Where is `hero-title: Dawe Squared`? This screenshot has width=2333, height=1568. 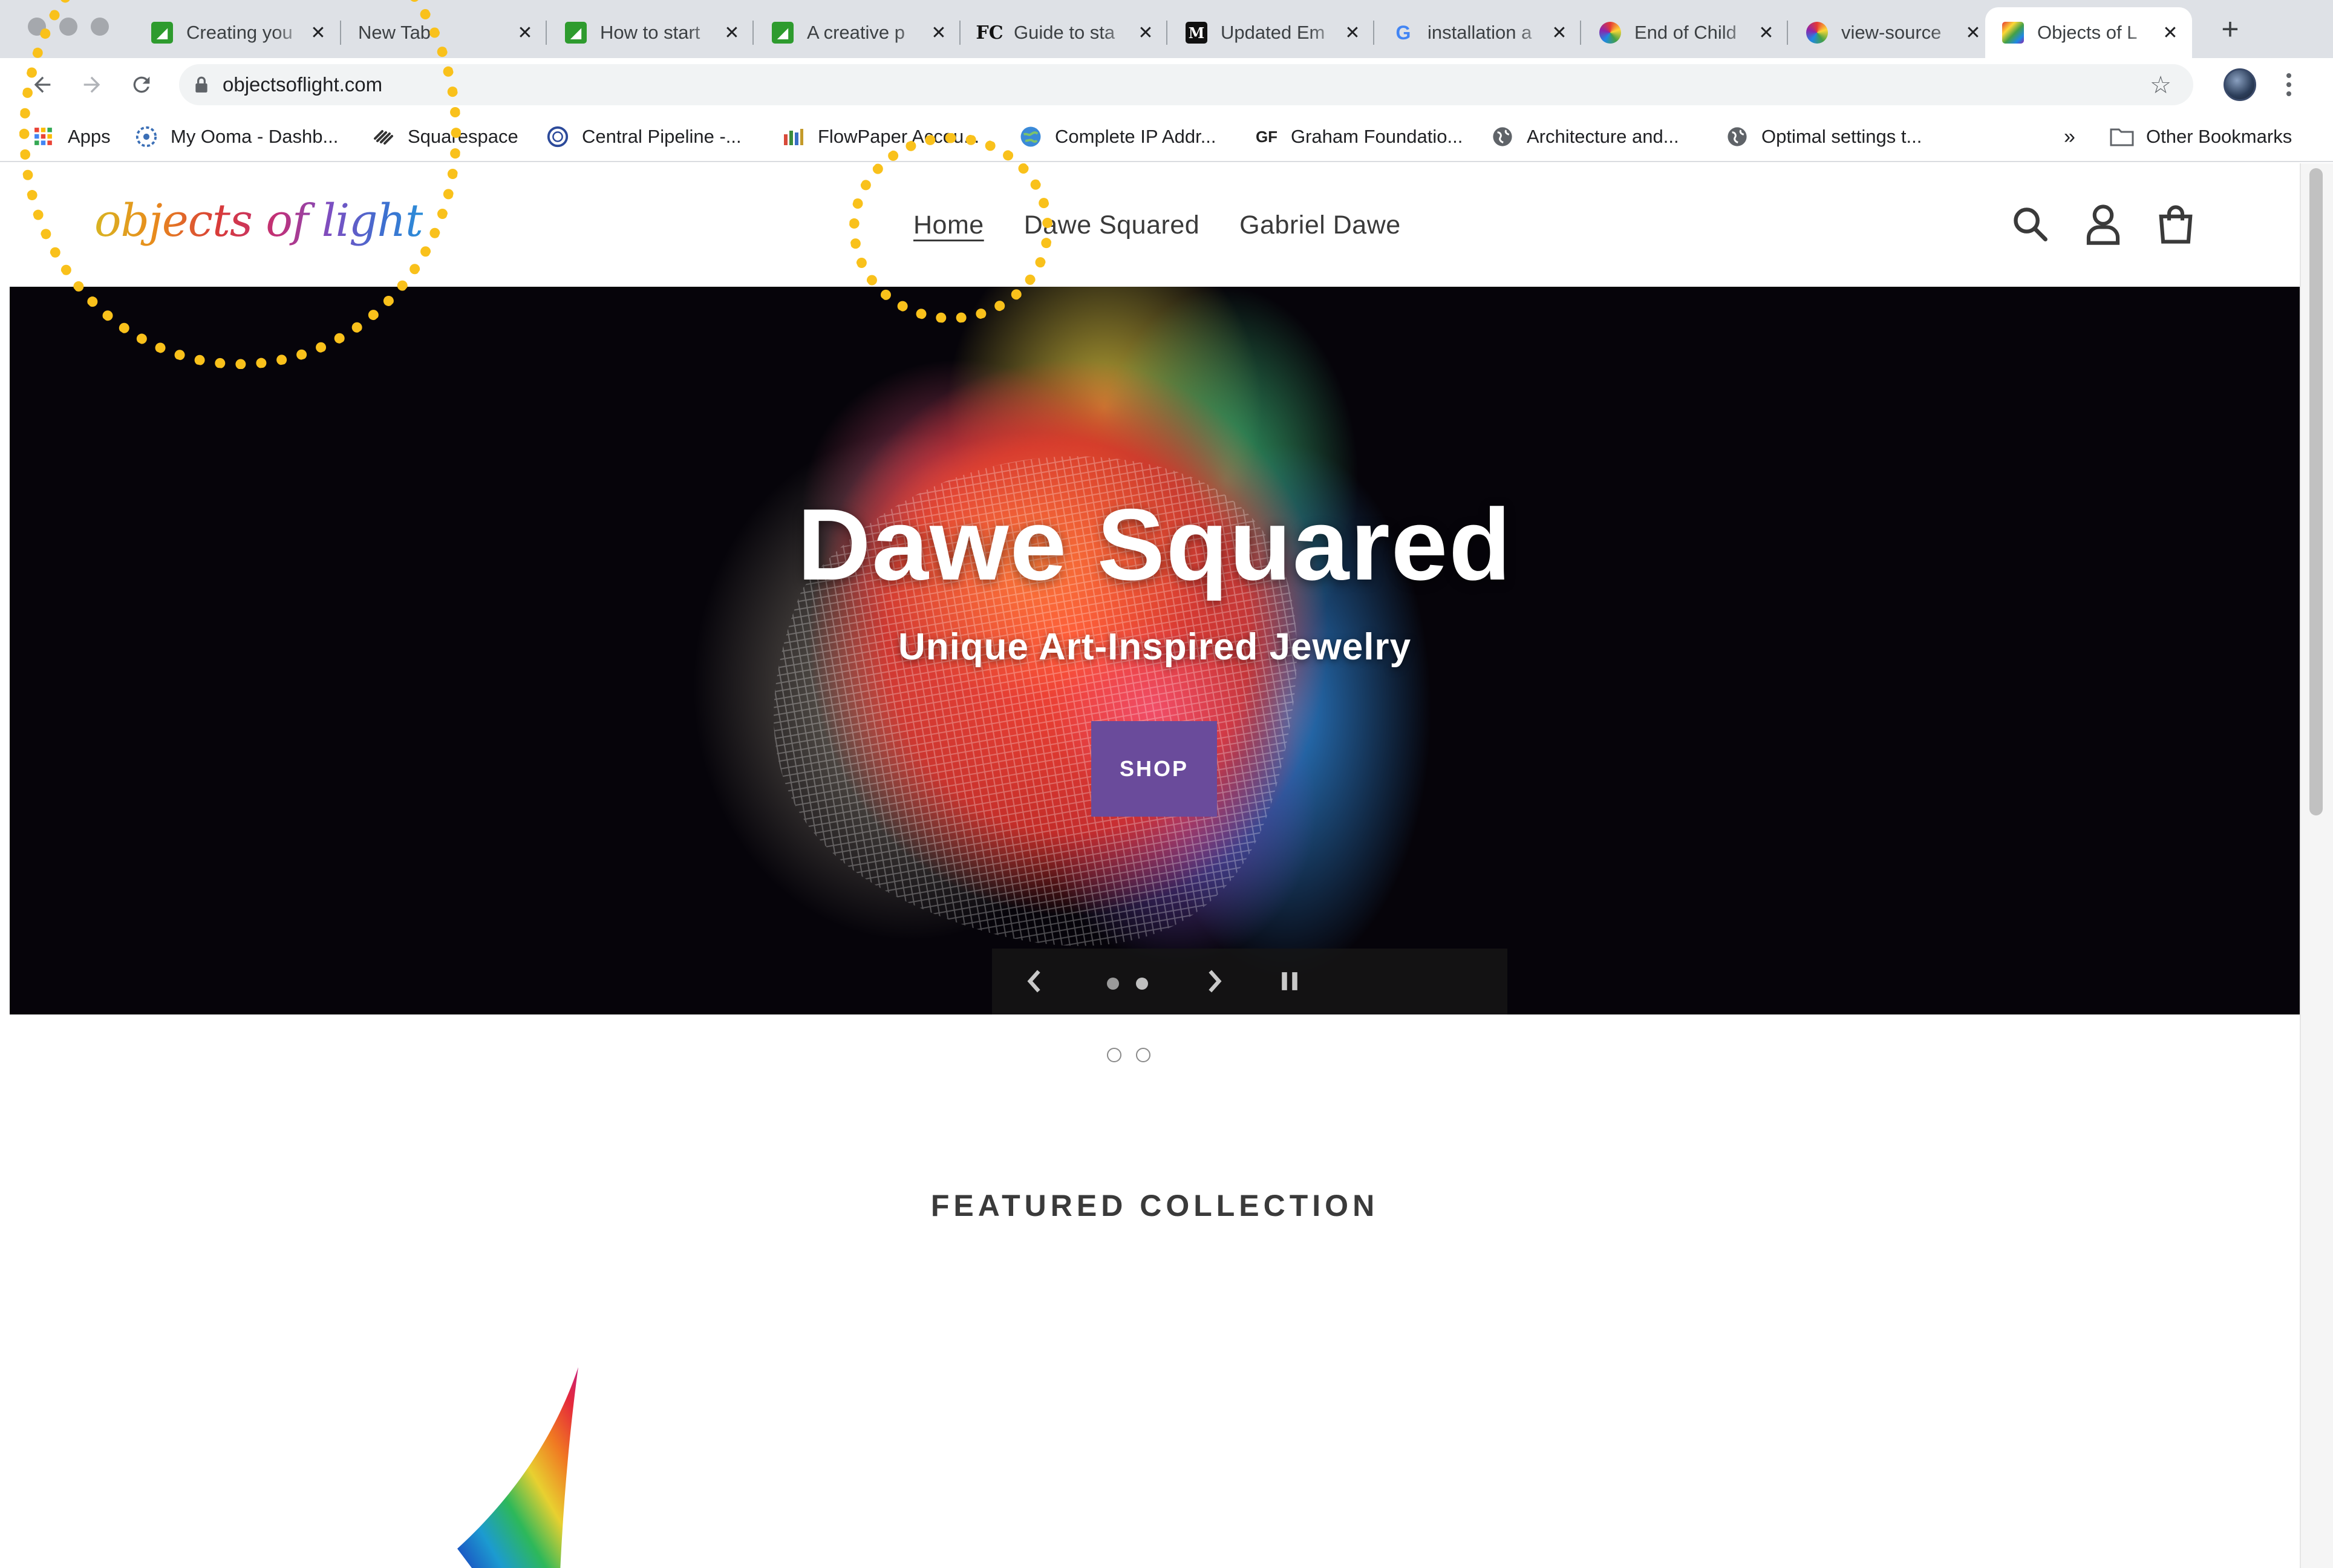 hero-title: Dawe Squared is located at coordinates (1154, 544).